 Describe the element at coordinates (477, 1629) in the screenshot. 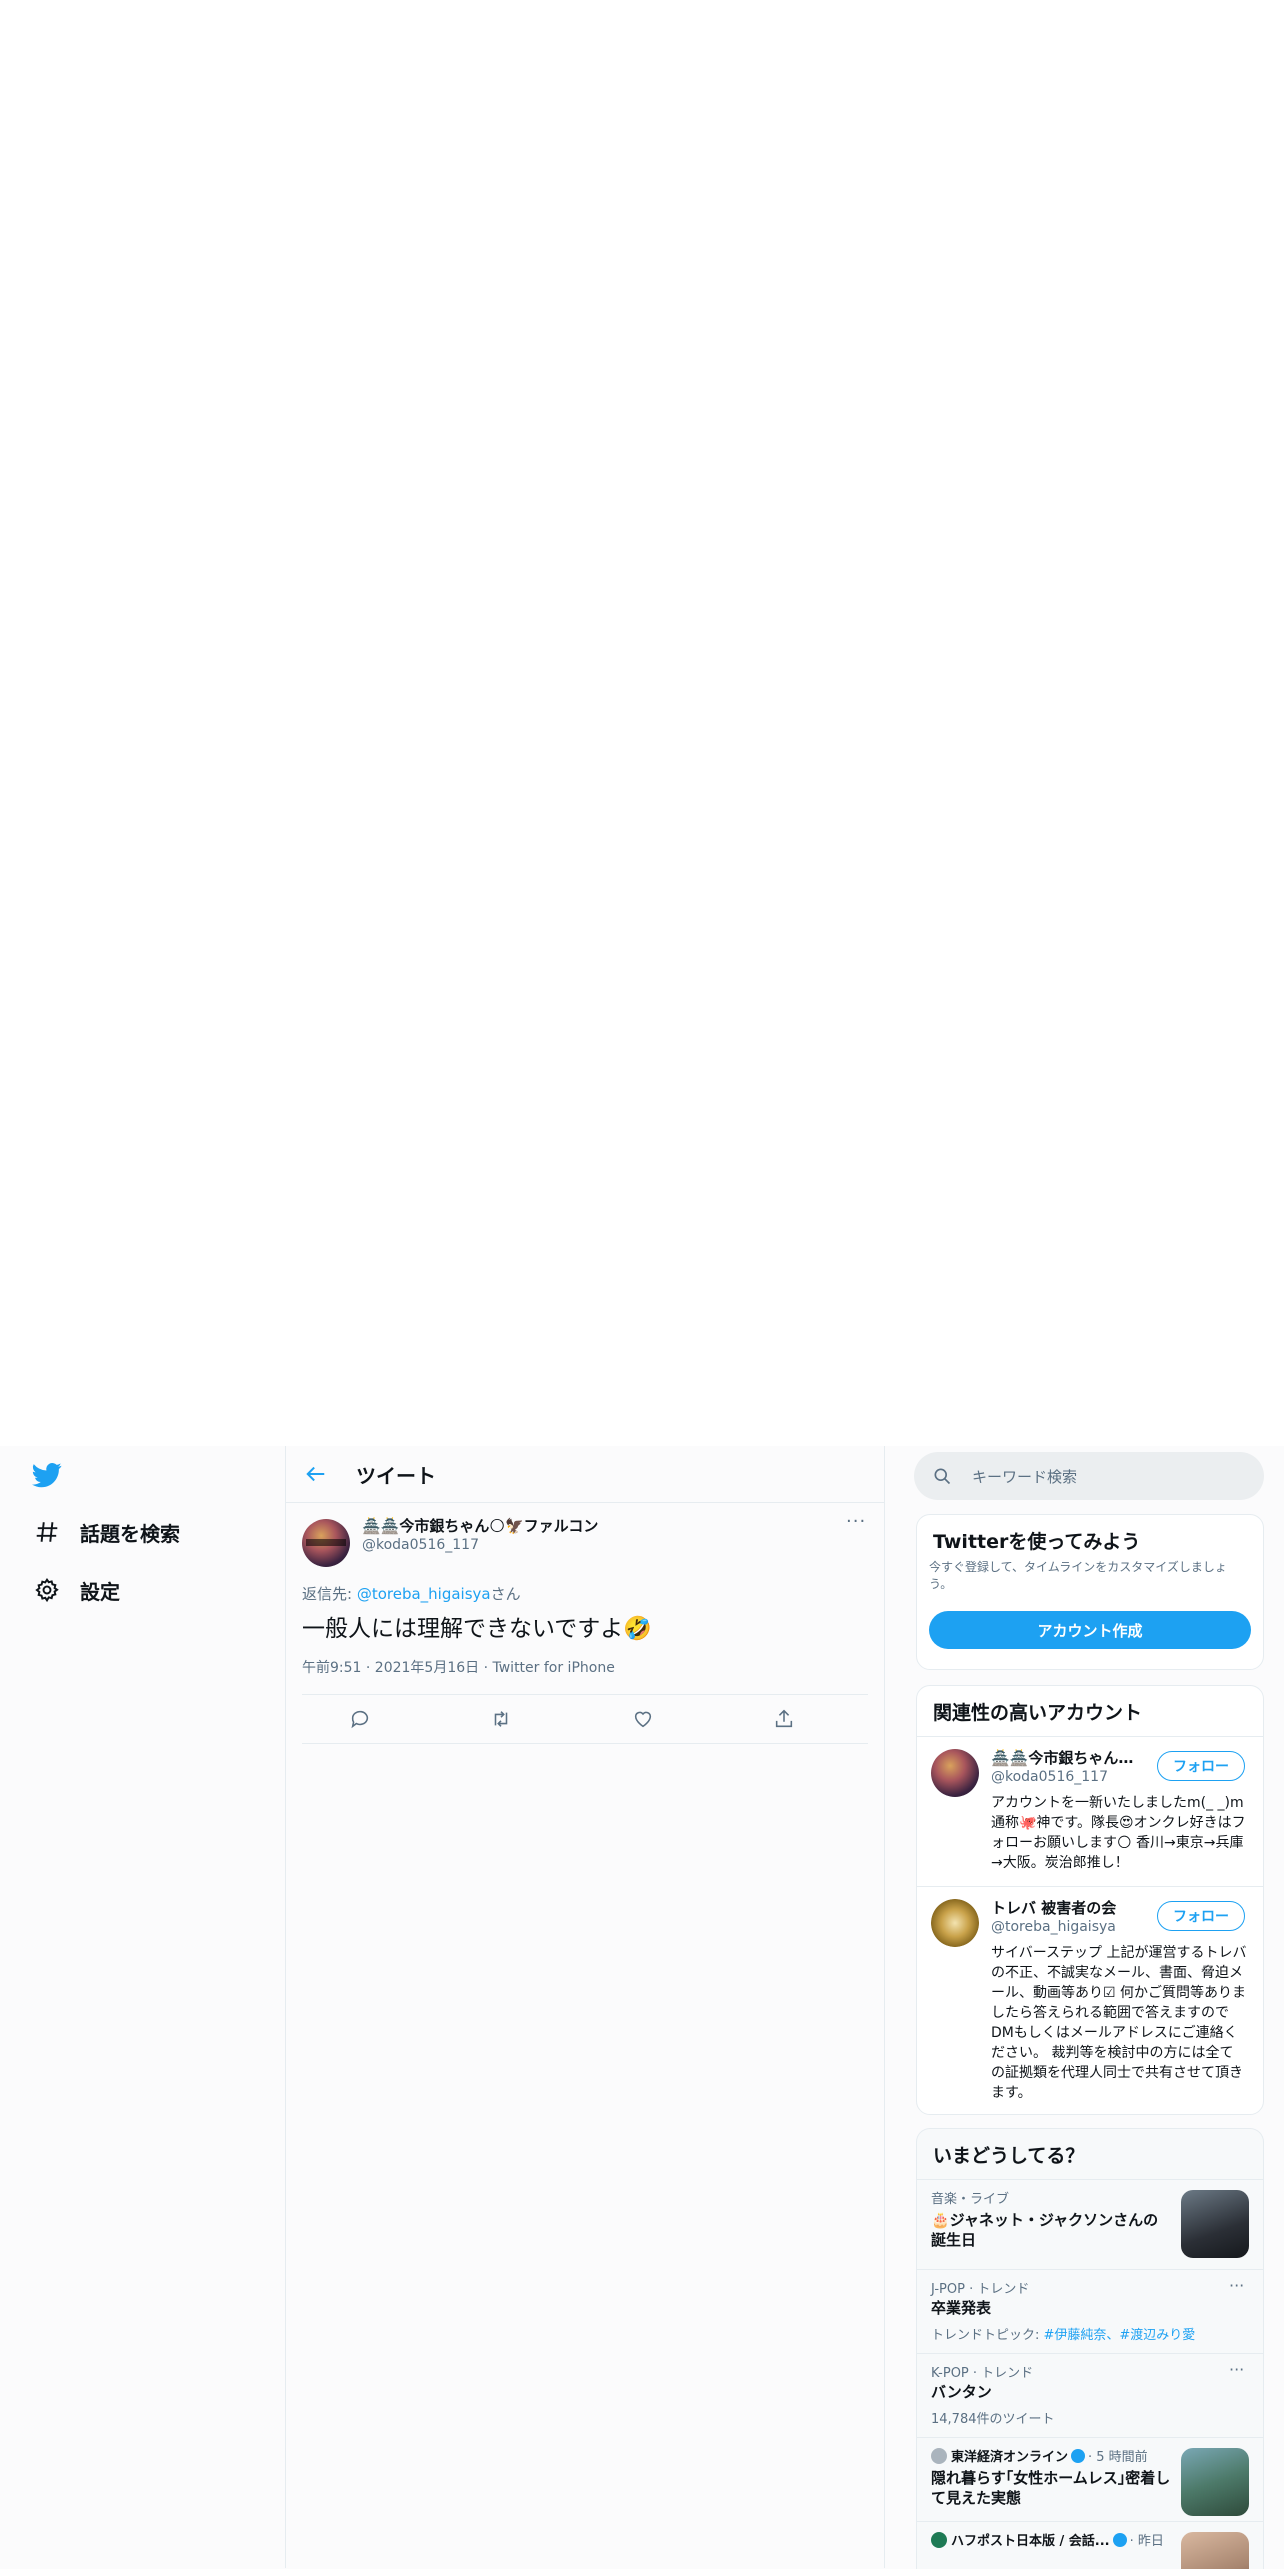

I see `tweet-text: 一般人には理解できないですよ🤣` at that location.